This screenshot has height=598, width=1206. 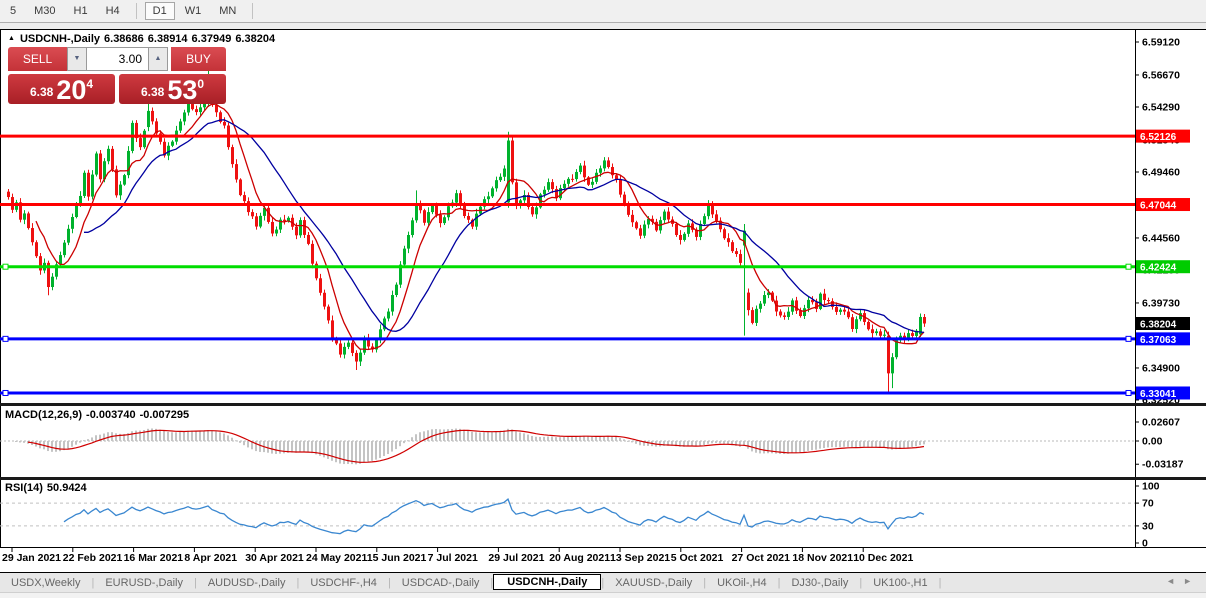 I want to click on one-click-trade-panel: SELL ▼ 3.00 ▲ BUY 6.38 20 4 6.38 53 0, so click(x=117, y=75).